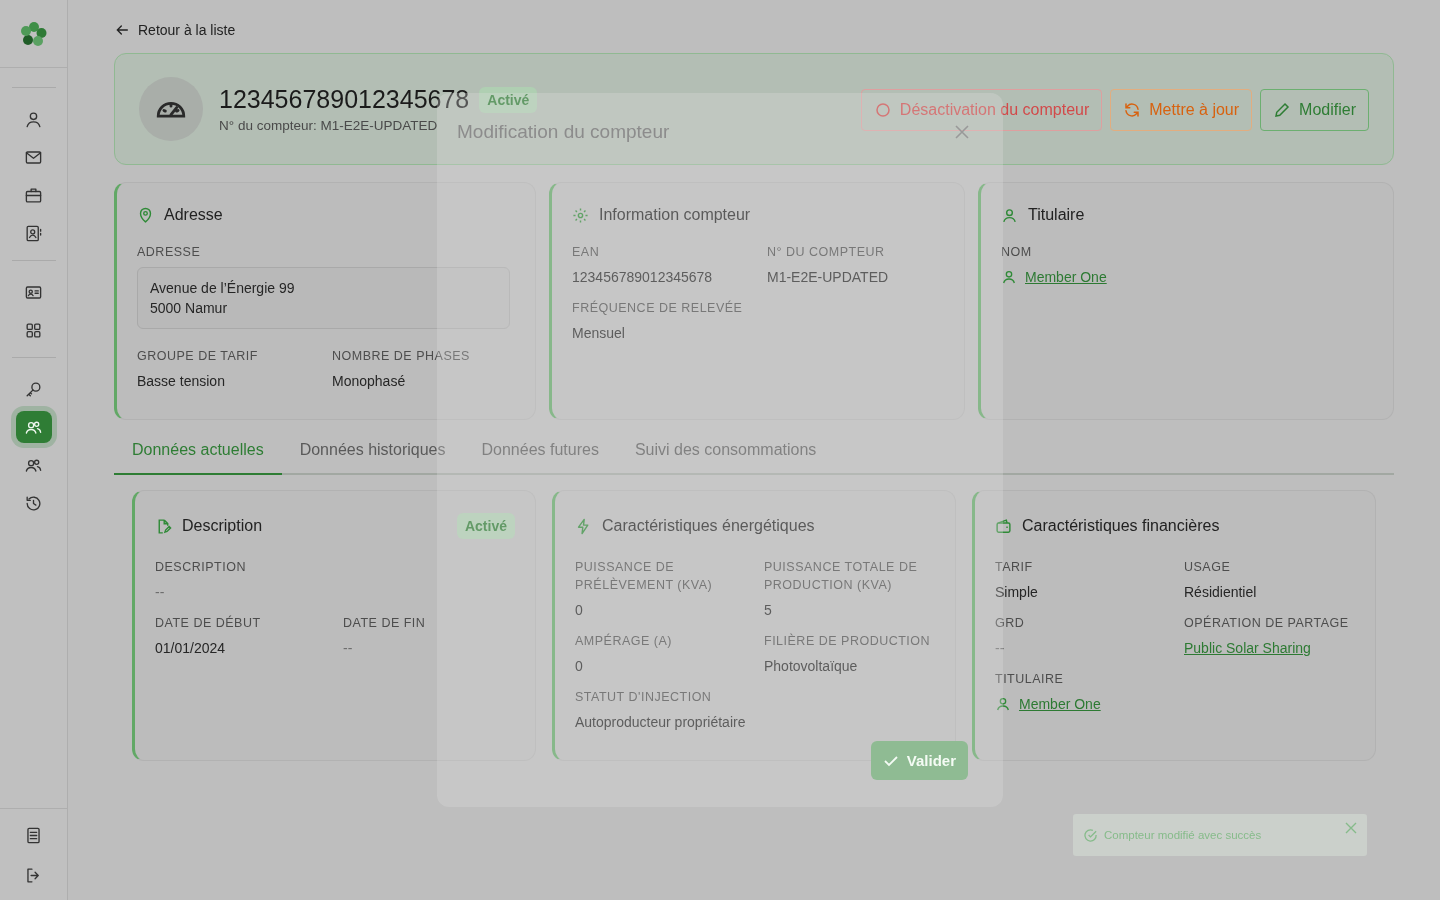  Describe the element at coordinates (563, 132) in the screenshot. I see `dialog-title: Modification du compteur` at that location.